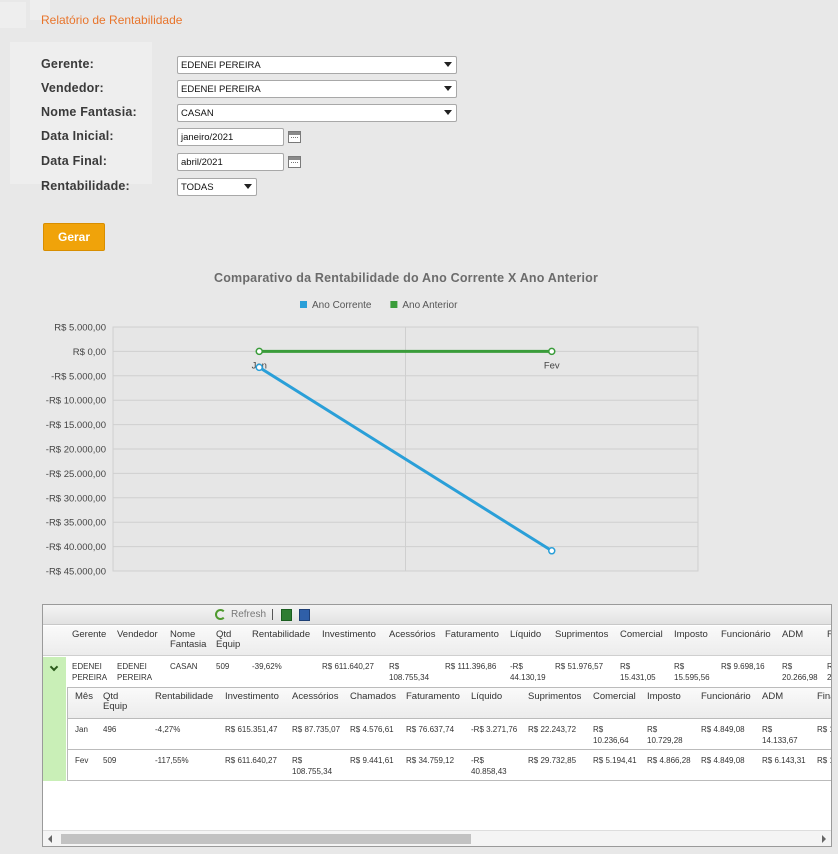  Describe the element at coordinates (81, 729) in the screenshot. I see `table-cell: Jan` at that location.